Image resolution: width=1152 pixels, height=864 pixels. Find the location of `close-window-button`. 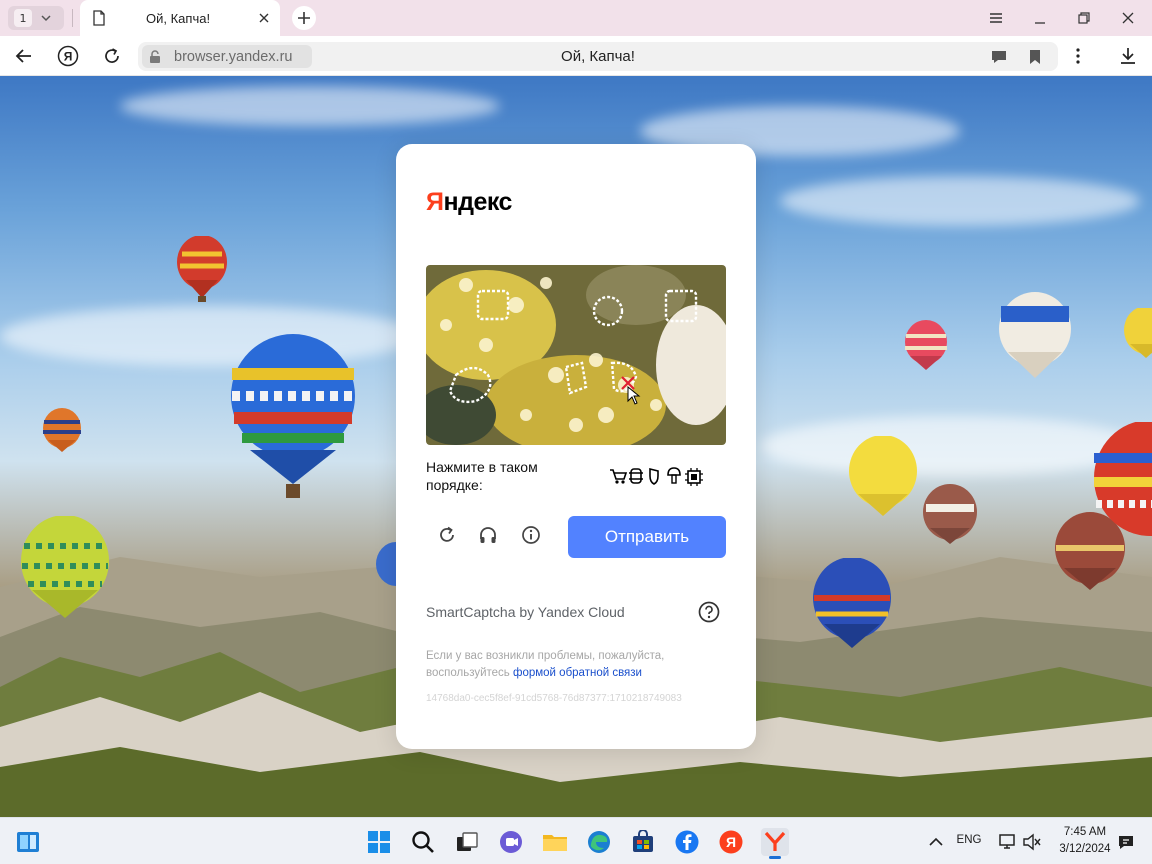

close-window-button is located at coordinates (1128, 18).